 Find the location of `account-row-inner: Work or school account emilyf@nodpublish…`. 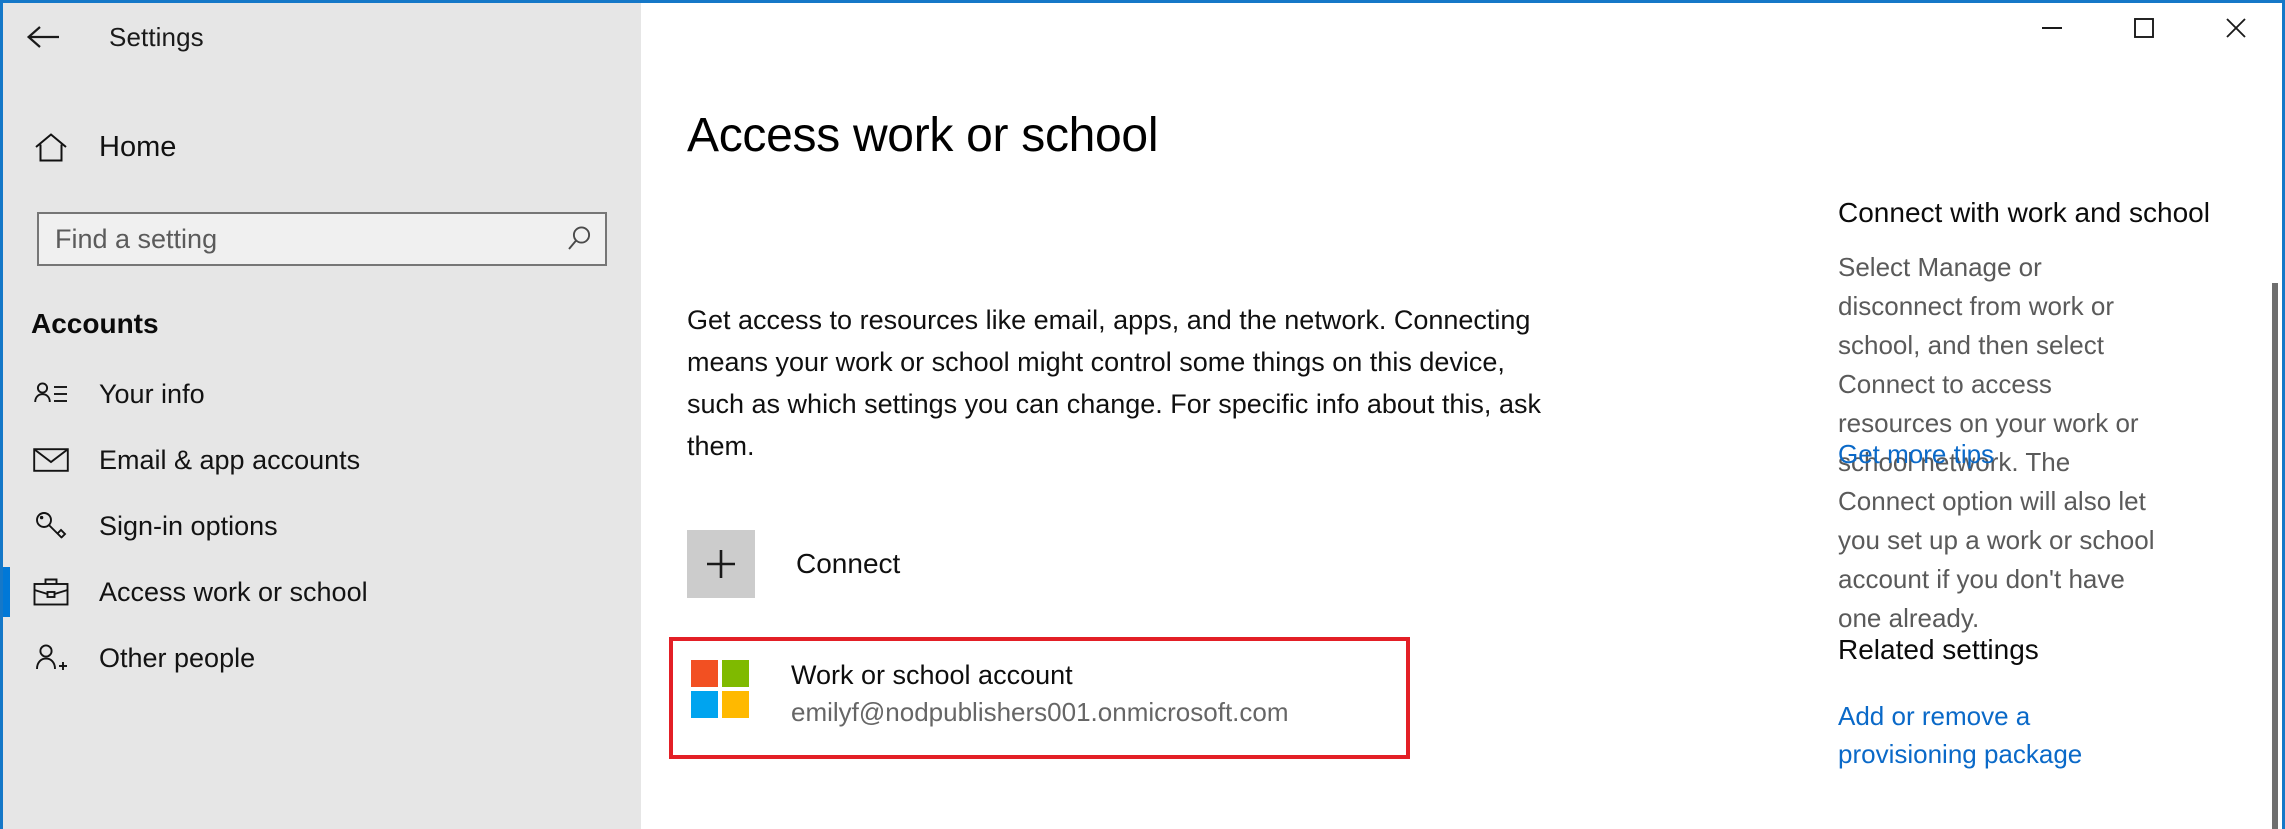

account-row-inner: Work or school account emilyf@nodpublish… is located at coordinates (990, 694).